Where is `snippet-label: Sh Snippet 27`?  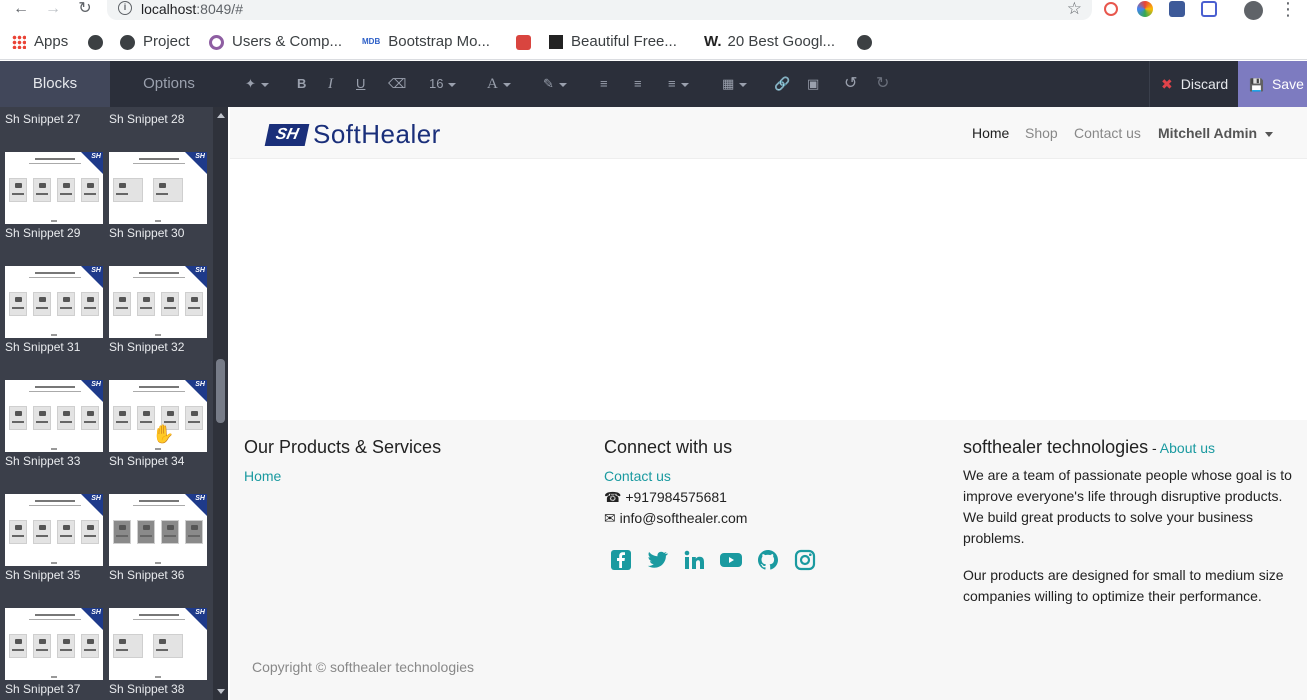
snippet-label: Sh Snippet 27 is located at coordinates (42, 119).